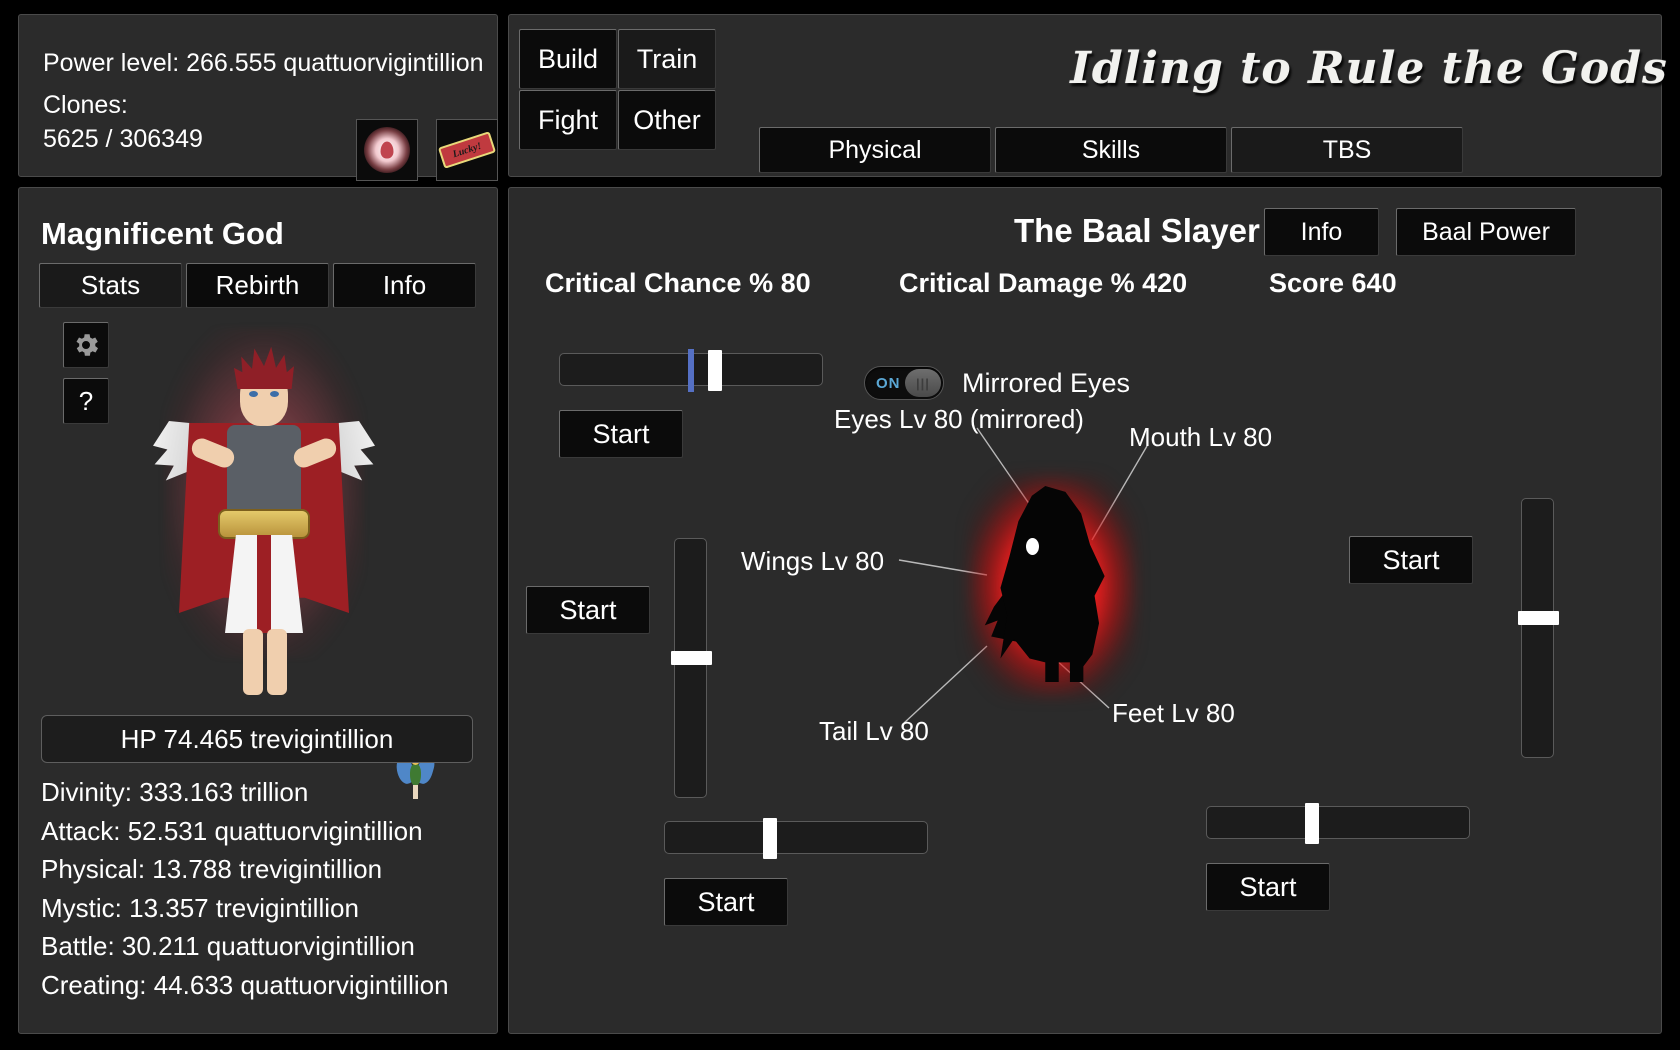 The height and width of the screenshot is (1050, 1680). I want to click on clones-value: 5625 / 306349, so click(123, 139).